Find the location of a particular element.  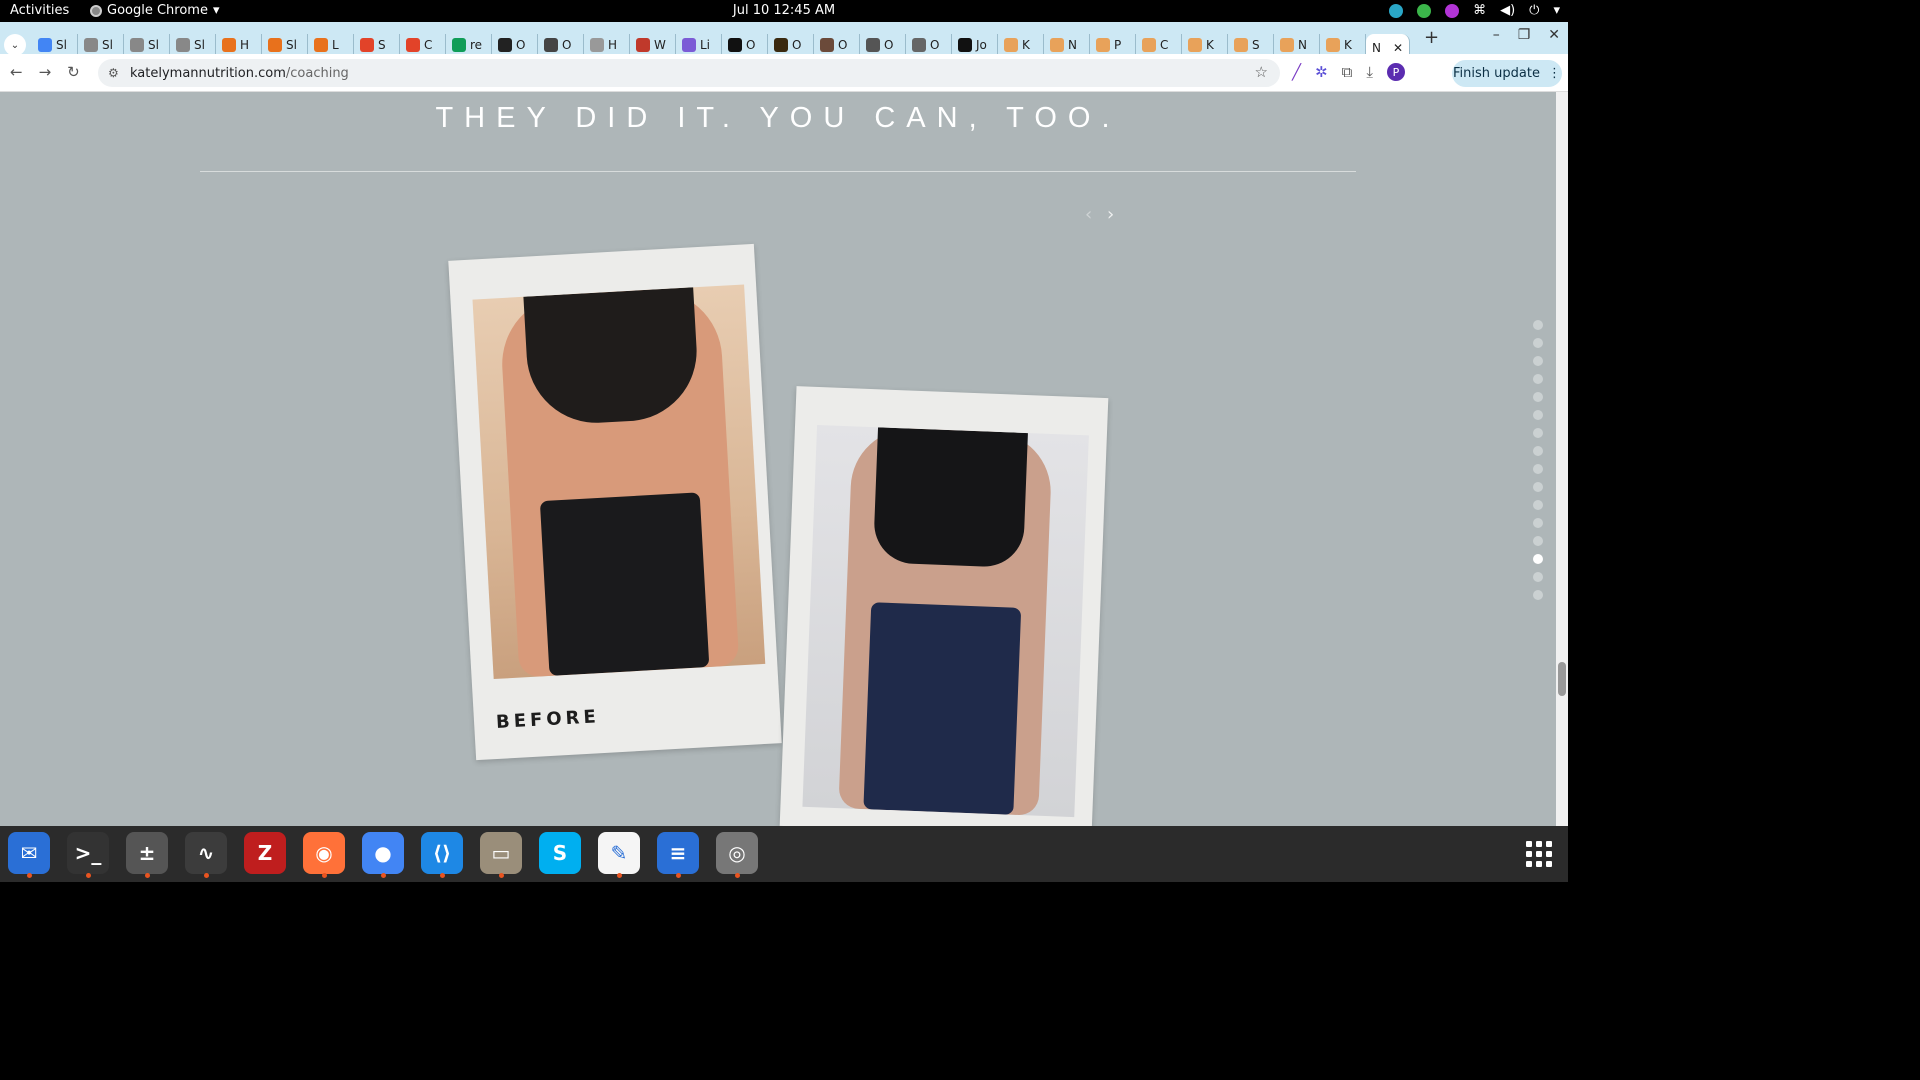

document-viewer-icon: ≡ is located at coordinates (678, 855).